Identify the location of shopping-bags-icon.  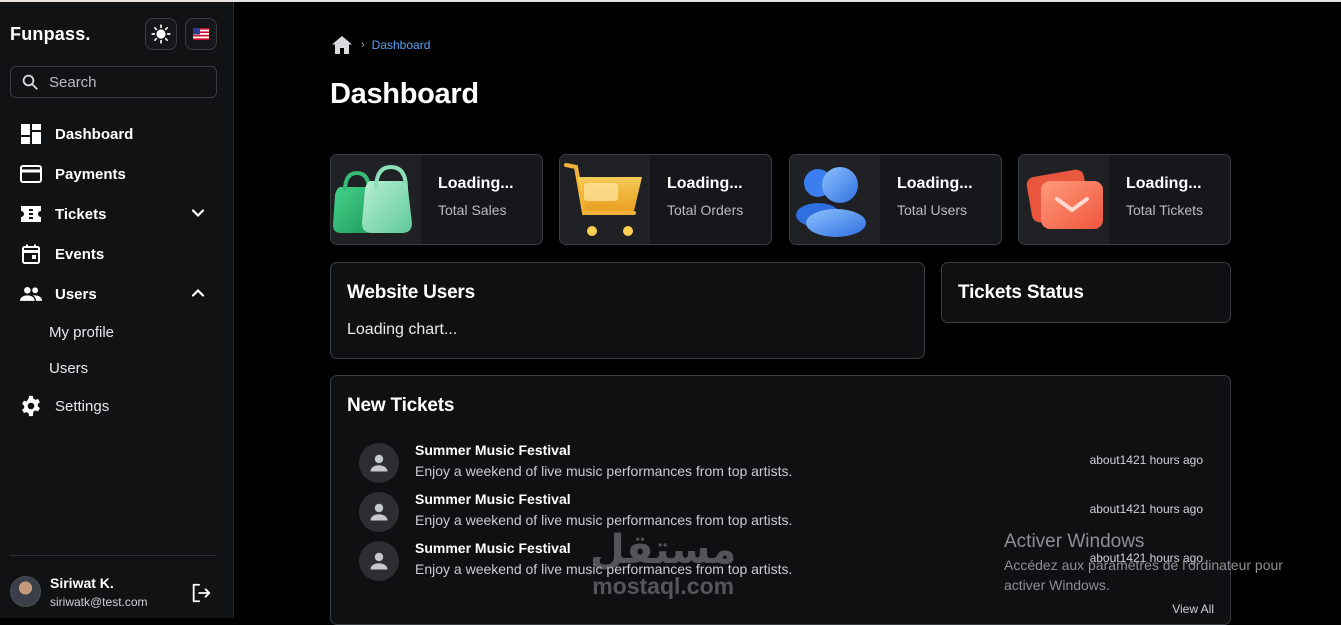
(376, 199).